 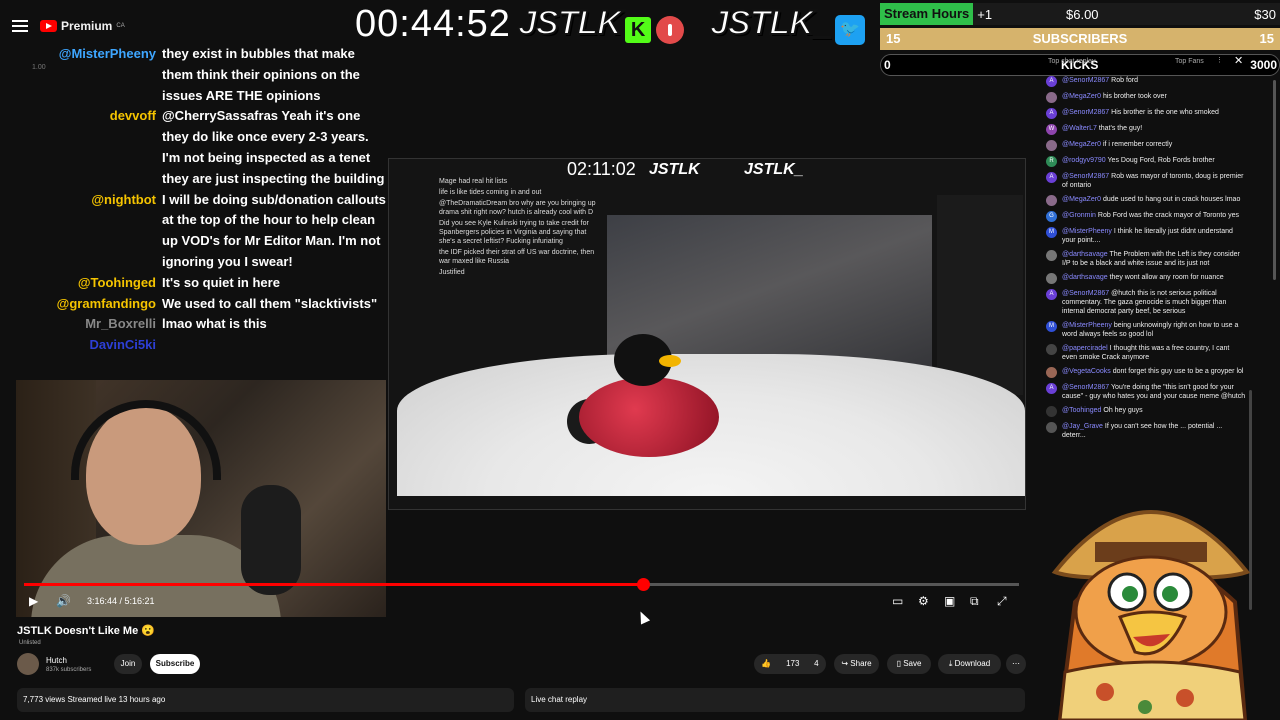 I want to click on donation-amount: $6.00, so click(x=1082, y=14).